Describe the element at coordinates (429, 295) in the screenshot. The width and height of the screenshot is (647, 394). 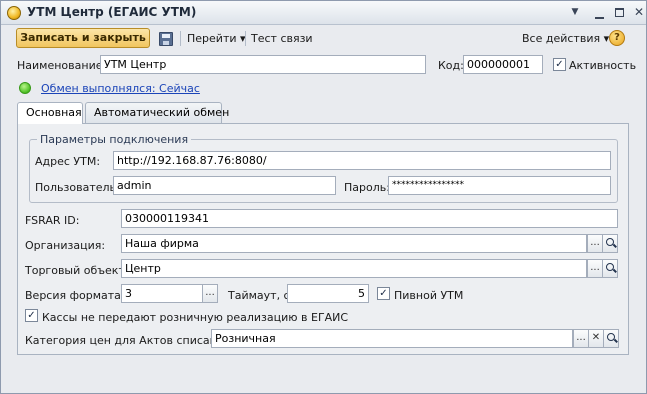
I see `beer-utm-label: Пивной УТМ` at that location.